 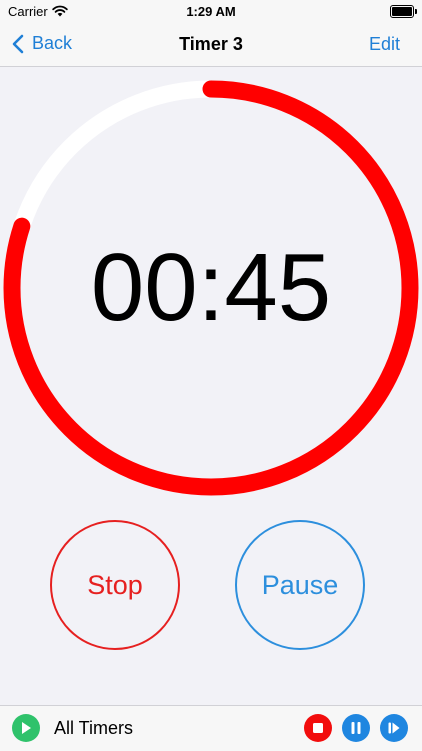 What do you see at coordinates (318, 728) in the screenshot?
I see `stop-icon` at bounding box center [318, 728].